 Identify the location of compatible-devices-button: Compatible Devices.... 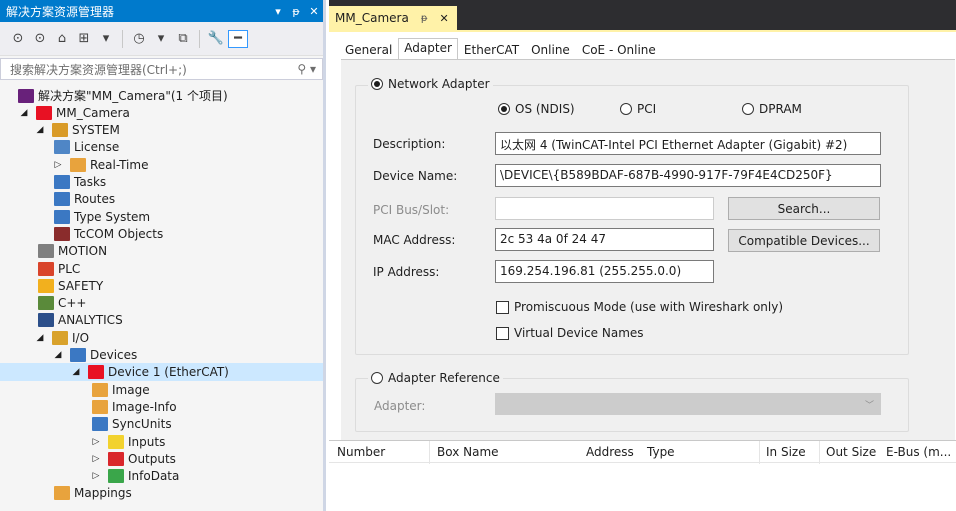
(804, 240).